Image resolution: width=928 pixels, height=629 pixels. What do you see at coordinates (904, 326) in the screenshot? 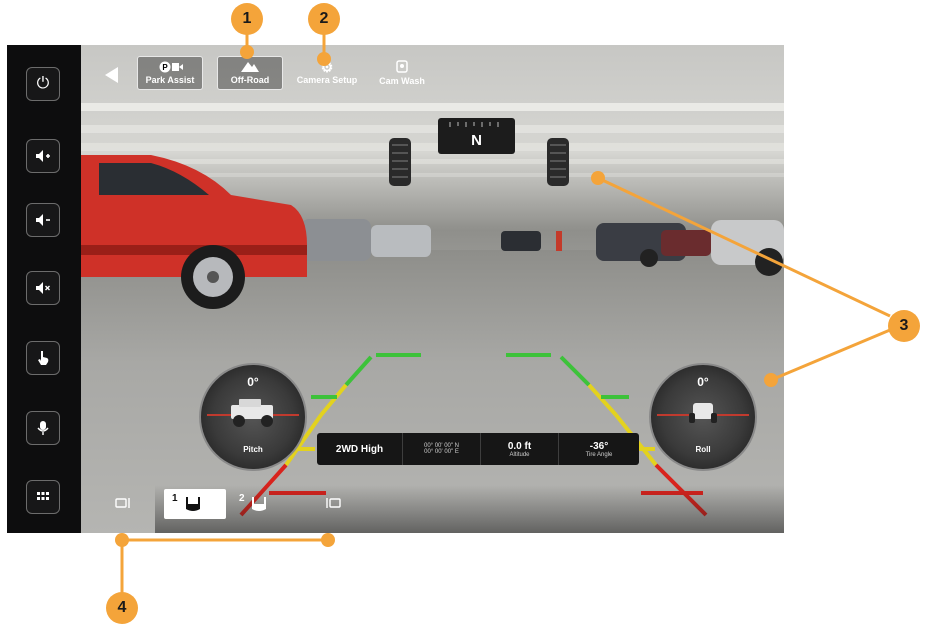
I see `callout-3: 3` at bounding box center [904, 326].